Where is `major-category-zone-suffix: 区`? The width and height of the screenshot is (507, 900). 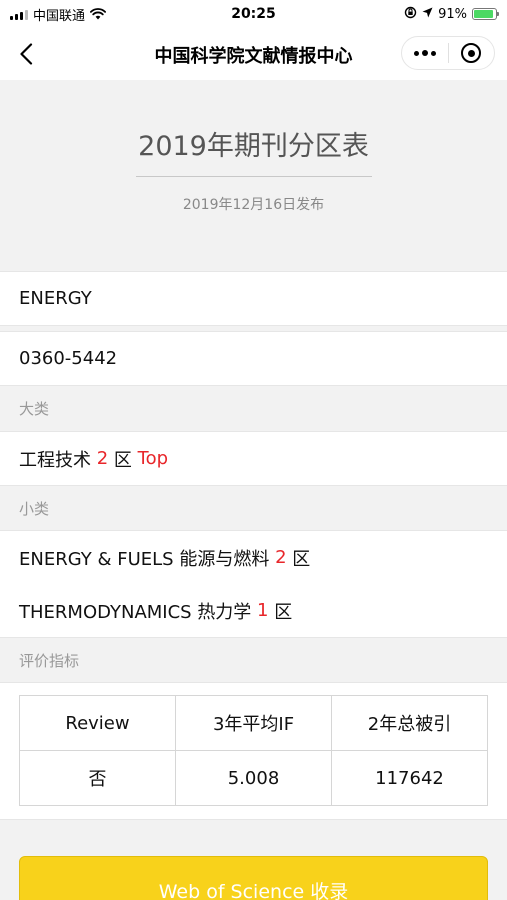
major-category-zone-suffix: 区 is located at coordinates (122, 460).